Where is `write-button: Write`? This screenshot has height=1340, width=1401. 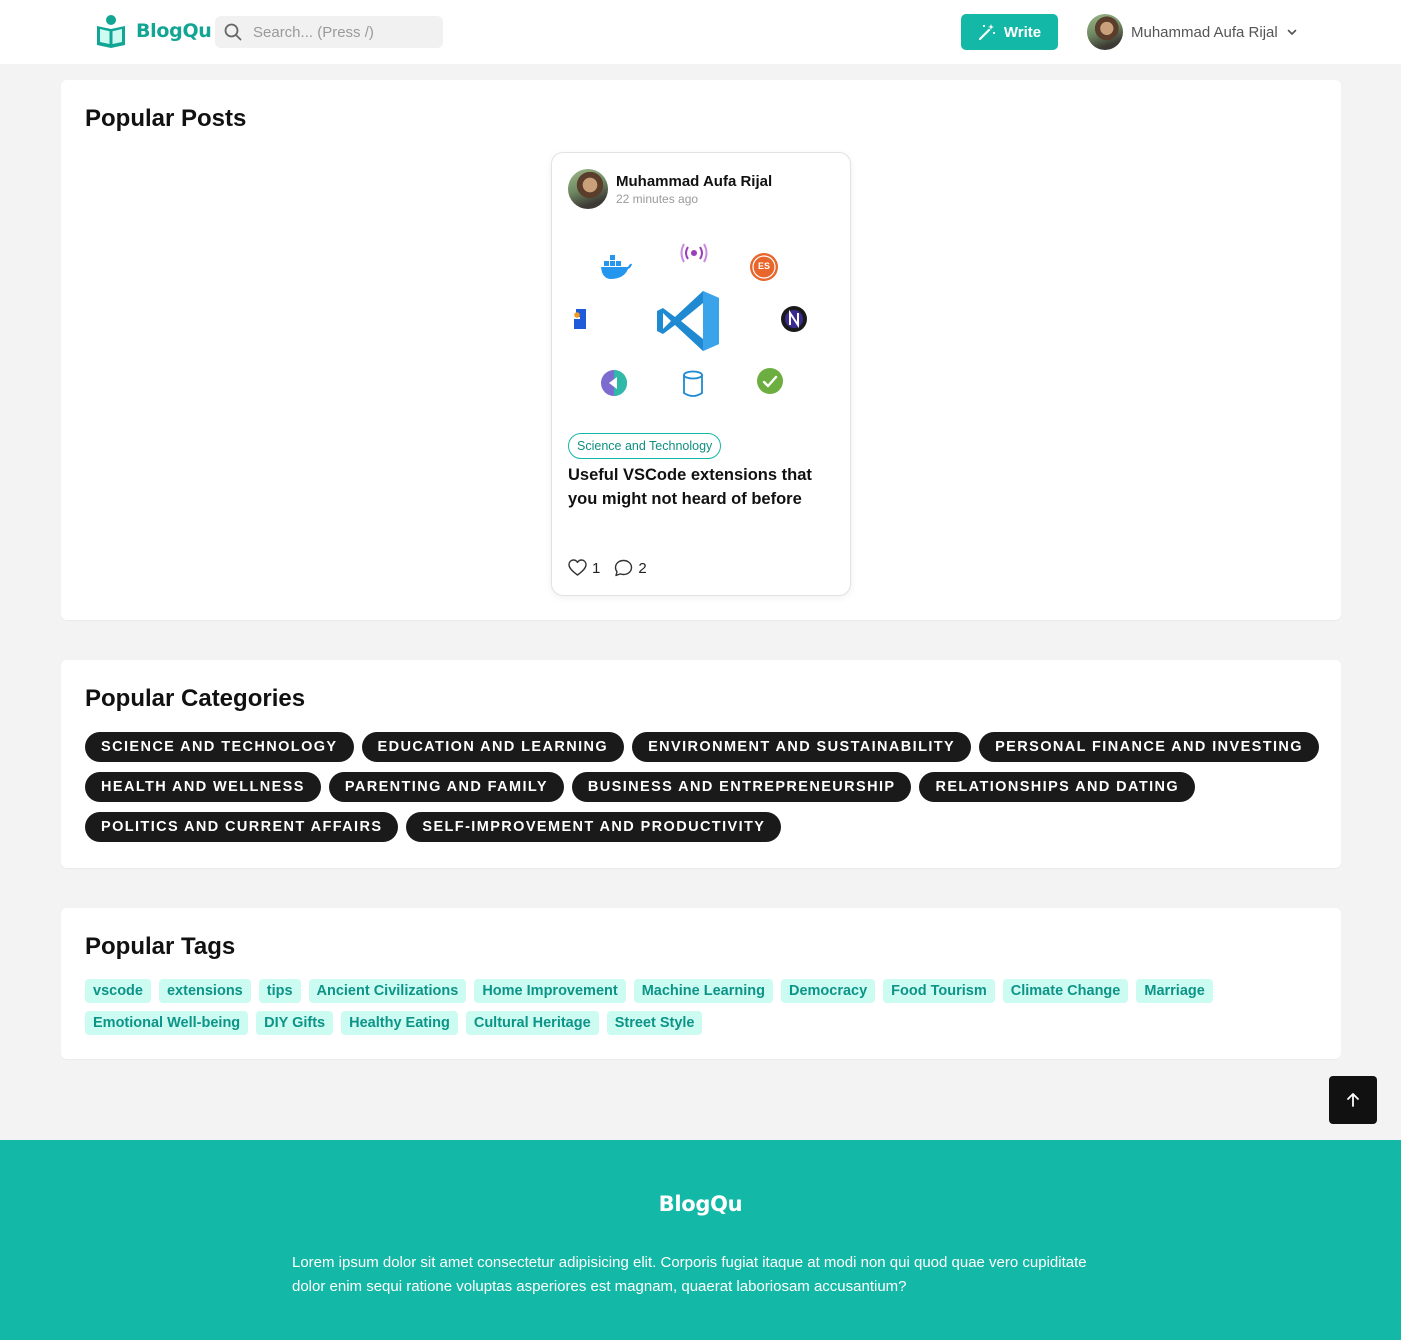 write-button: Write is located at coordinates (1009, 32).